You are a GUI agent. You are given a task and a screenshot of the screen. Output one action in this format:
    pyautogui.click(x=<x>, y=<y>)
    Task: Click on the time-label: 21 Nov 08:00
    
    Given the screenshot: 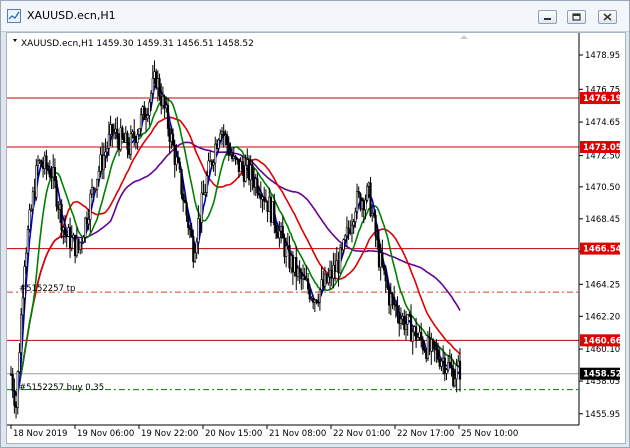 What is the action you would take?
    pyautogui.click(x=297, y=434)
    